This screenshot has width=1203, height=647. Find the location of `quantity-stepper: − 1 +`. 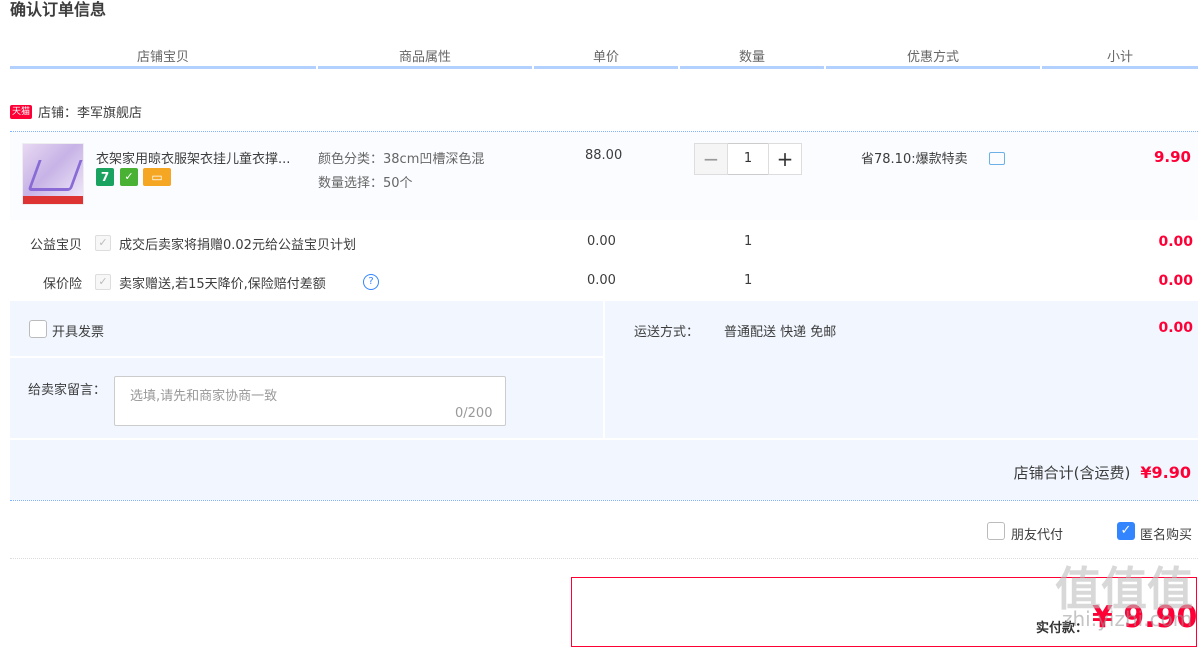

quantity-stepper: − 1 + is located at coordinates (748, 159).